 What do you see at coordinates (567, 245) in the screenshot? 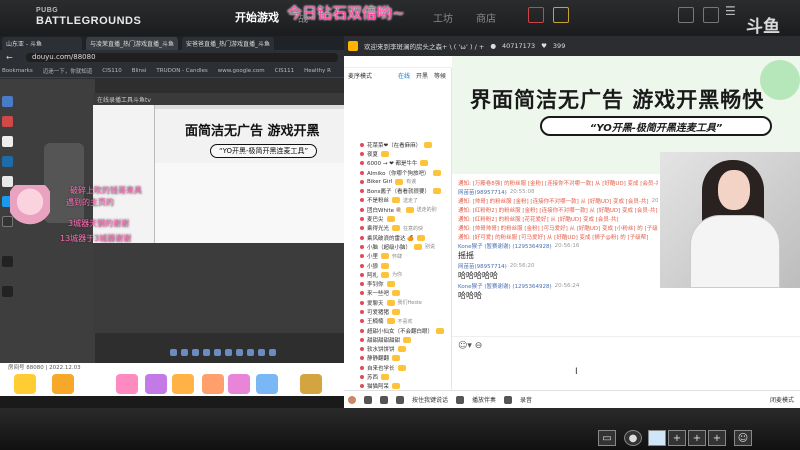
I see `message-timestamp: 20:56:16` at bounding box center [567, 245].